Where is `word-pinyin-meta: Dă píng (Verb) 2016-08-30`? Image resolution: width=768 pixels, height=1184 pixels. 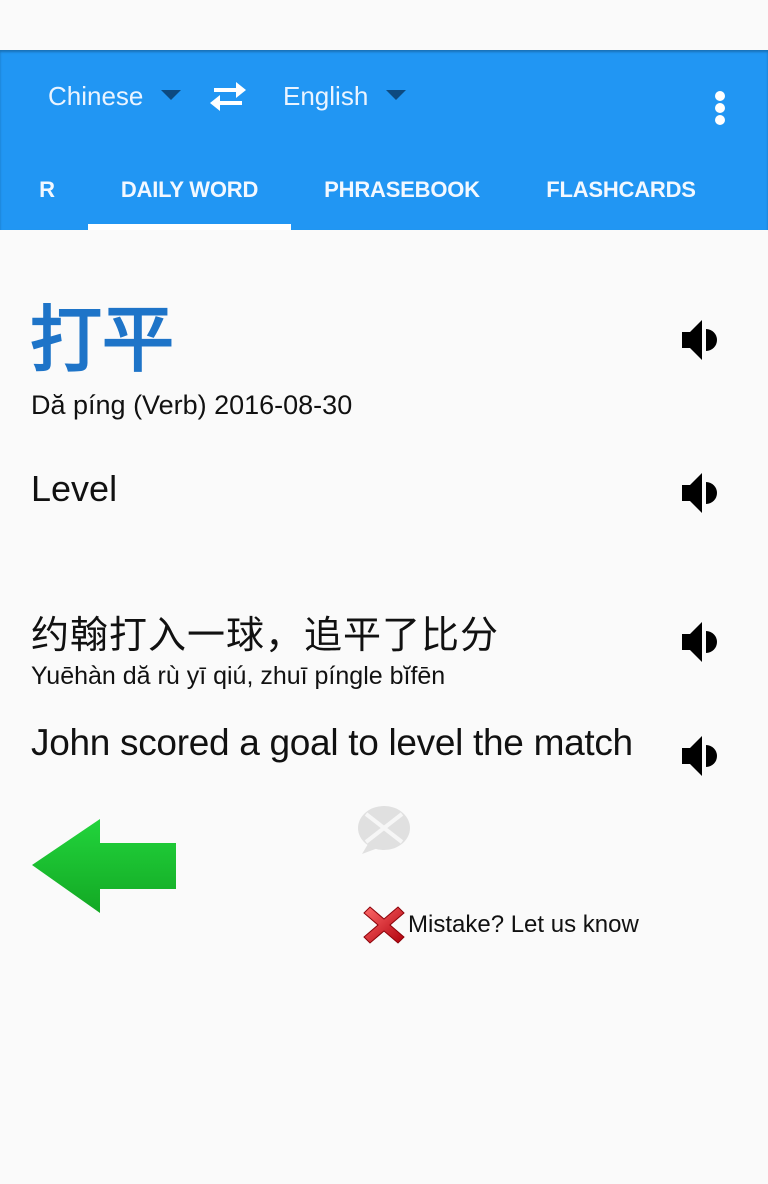 word-pinyin-meta: Dă píng (Verb) 2016-08-30 is located at coordinates (192, 405).